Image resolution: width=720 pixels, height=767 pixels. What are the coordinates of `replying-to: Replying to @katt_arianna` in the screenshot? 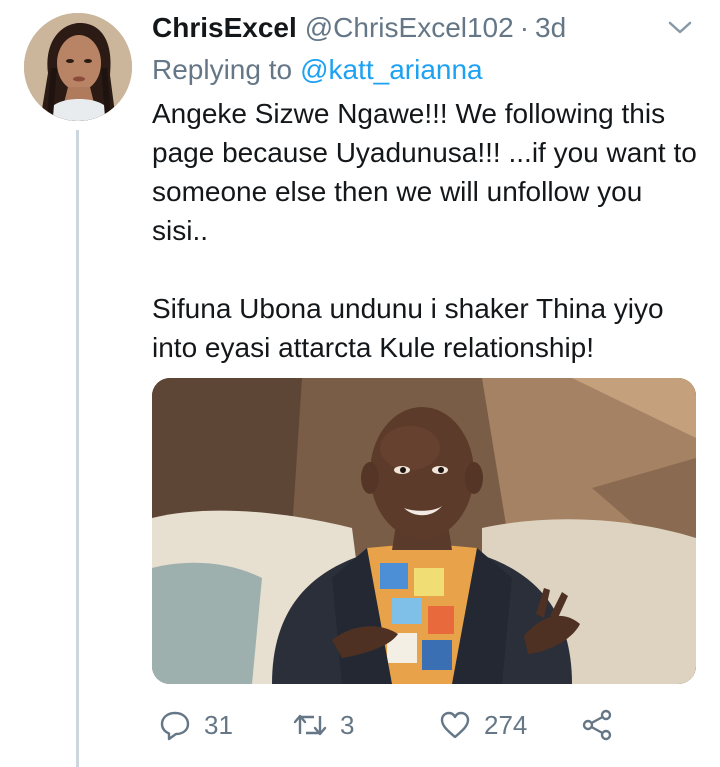 It's located at (317, 70).